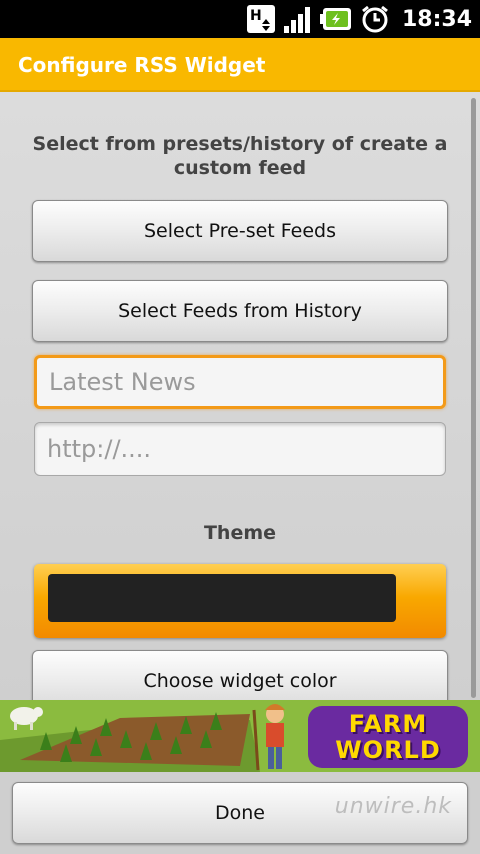 This screenshot has width=480, height=854. Describe the element at coordinates (256, 16) in the screenshot. I see `svg-text: H` at that location.